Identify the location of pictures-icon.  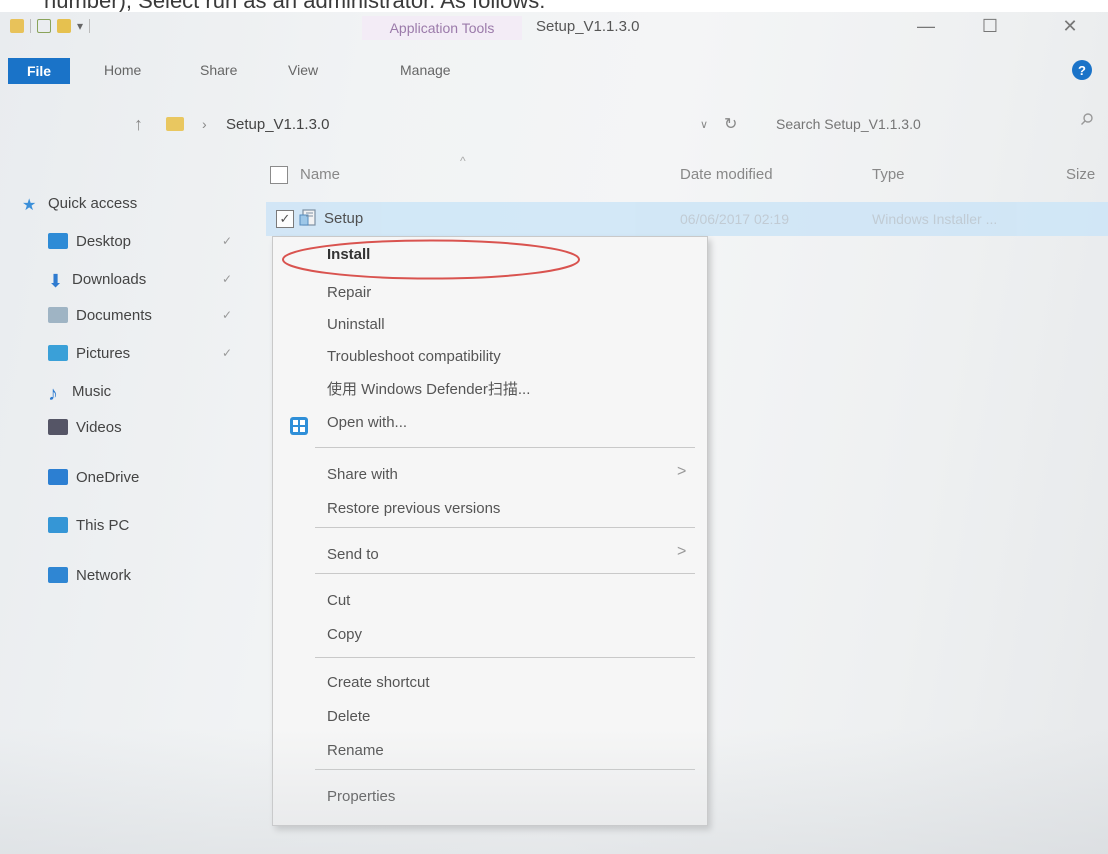
(58, 353).